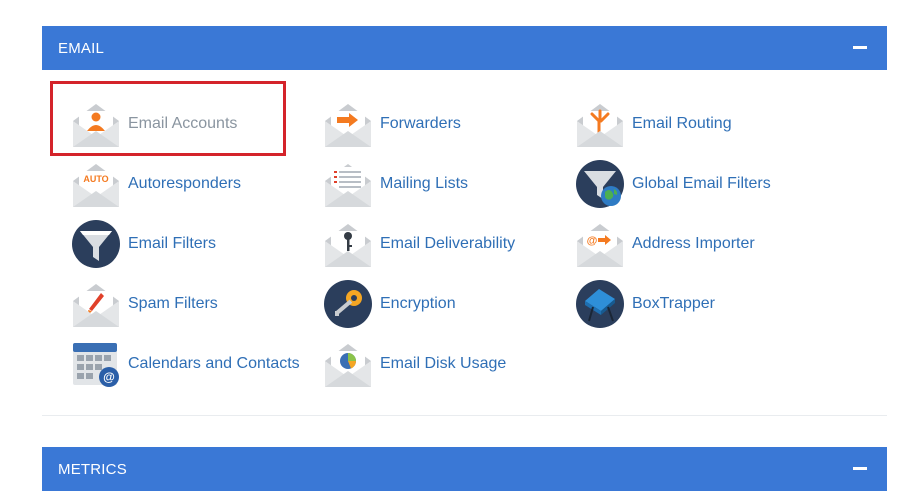 This screenshot has height=492, width=898. What do you see at coordinates (701, 183) in the screenshot?
I see `global-email-filters-label: Global Email Filters` at bounding box center [701, 183].